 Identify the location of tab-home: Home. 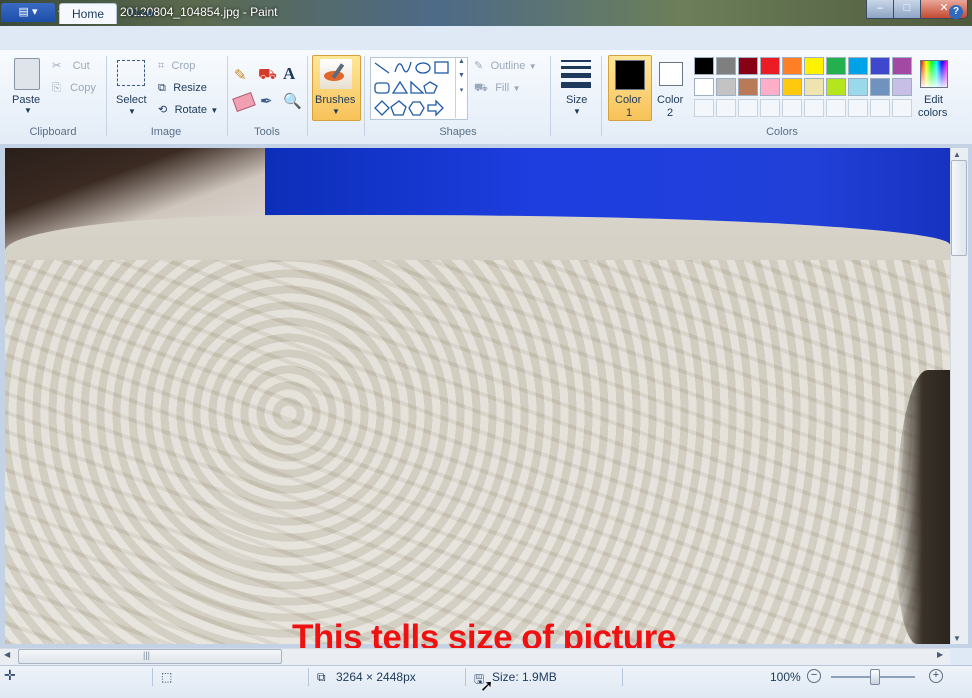
(88, 13).